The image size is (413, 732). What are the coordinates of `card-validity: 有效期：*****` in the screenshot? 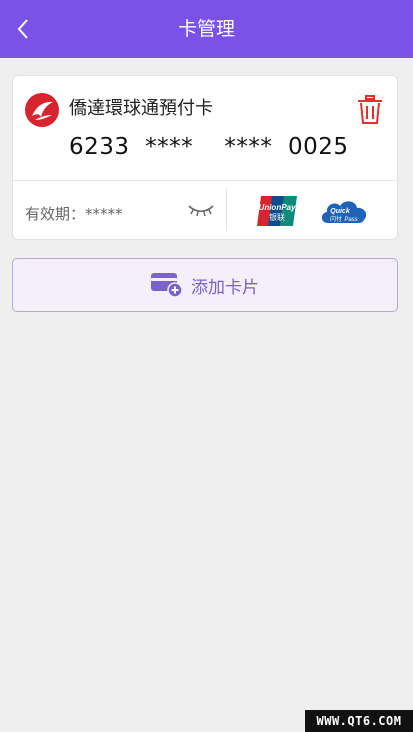 It's located at (74, 214).